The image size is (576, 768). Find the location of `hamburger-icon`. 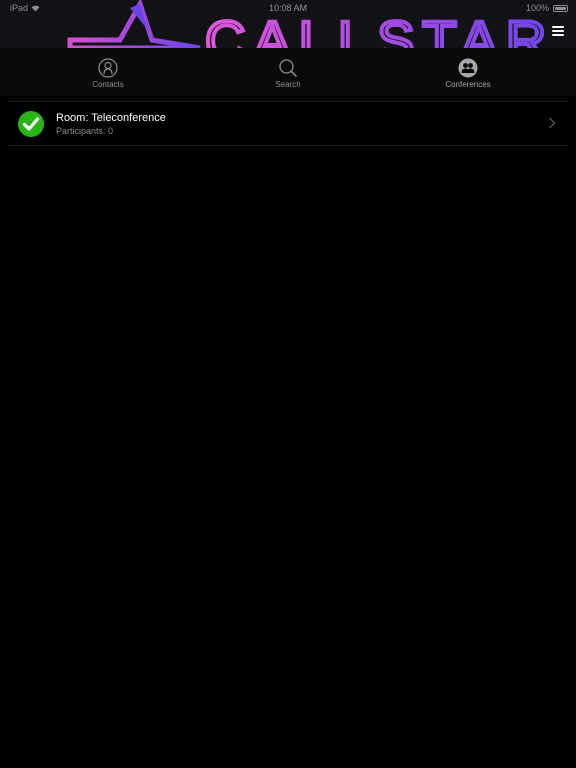

hamburger-icon is located at coordinates (558, 27).